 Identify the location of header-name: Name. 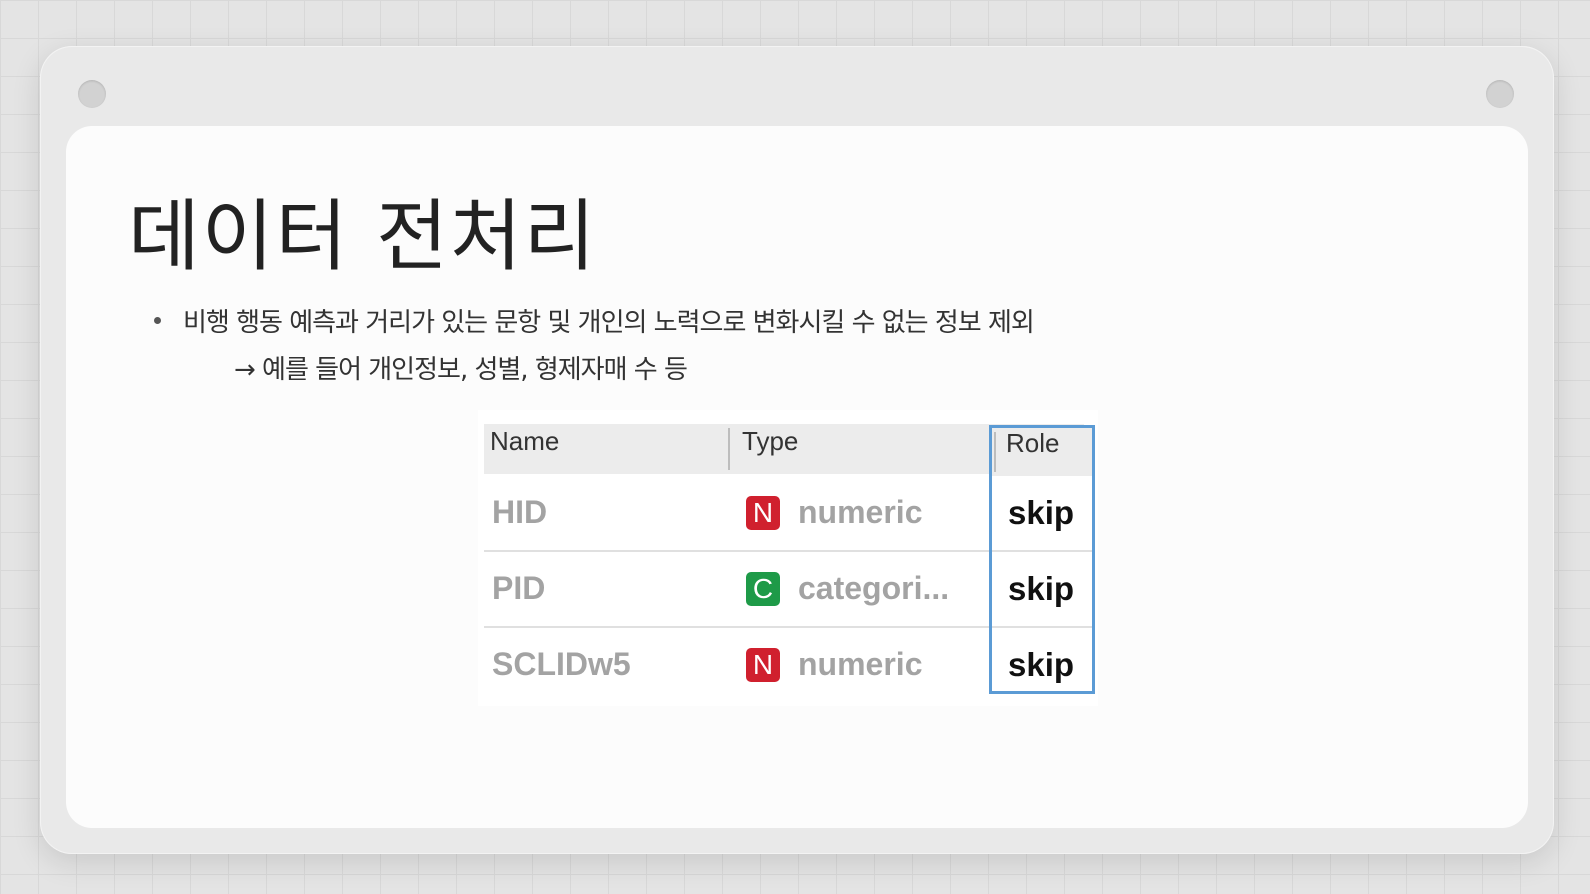
(525, 441).